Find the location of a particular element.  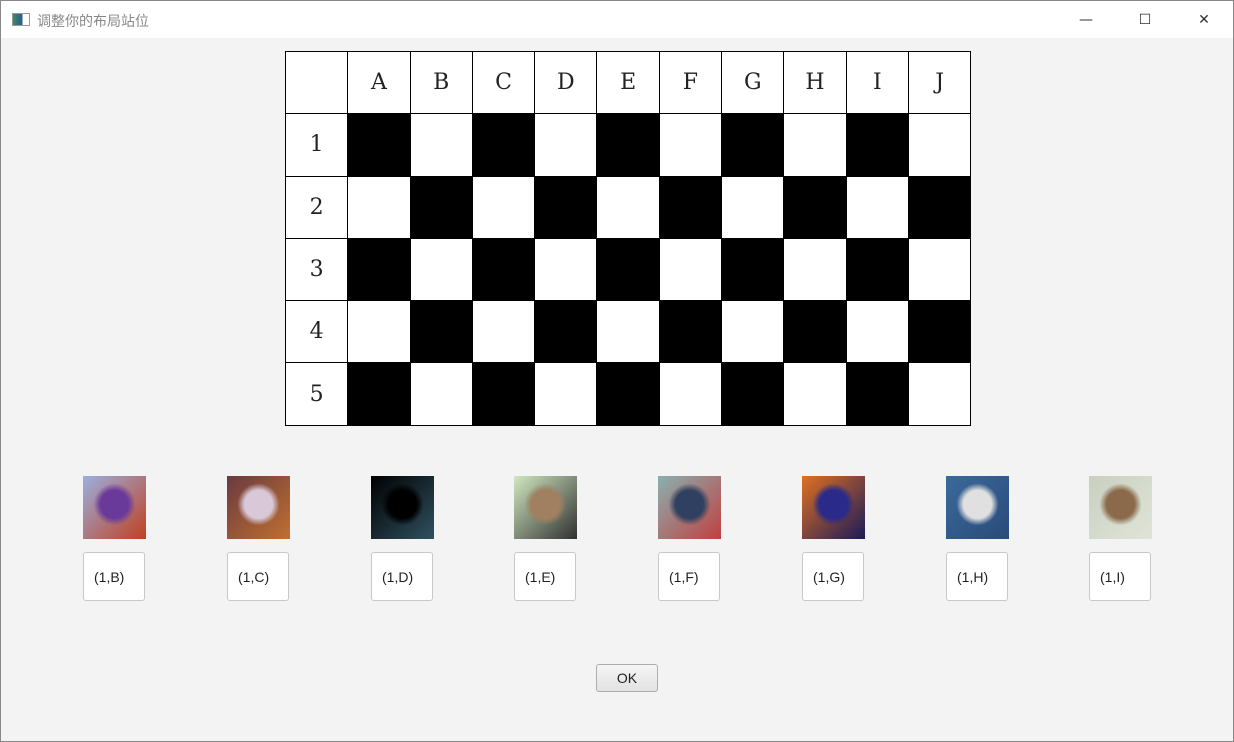

board-row: 3 is located at coordinates (628, 269).